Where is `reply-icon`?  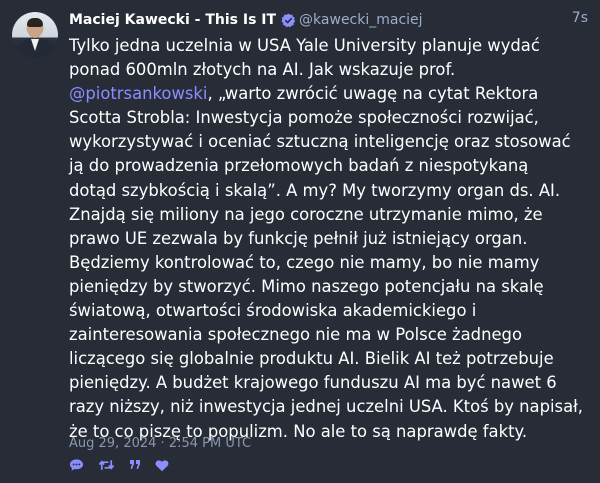
reply-icon is located at coordinates (76, 465).